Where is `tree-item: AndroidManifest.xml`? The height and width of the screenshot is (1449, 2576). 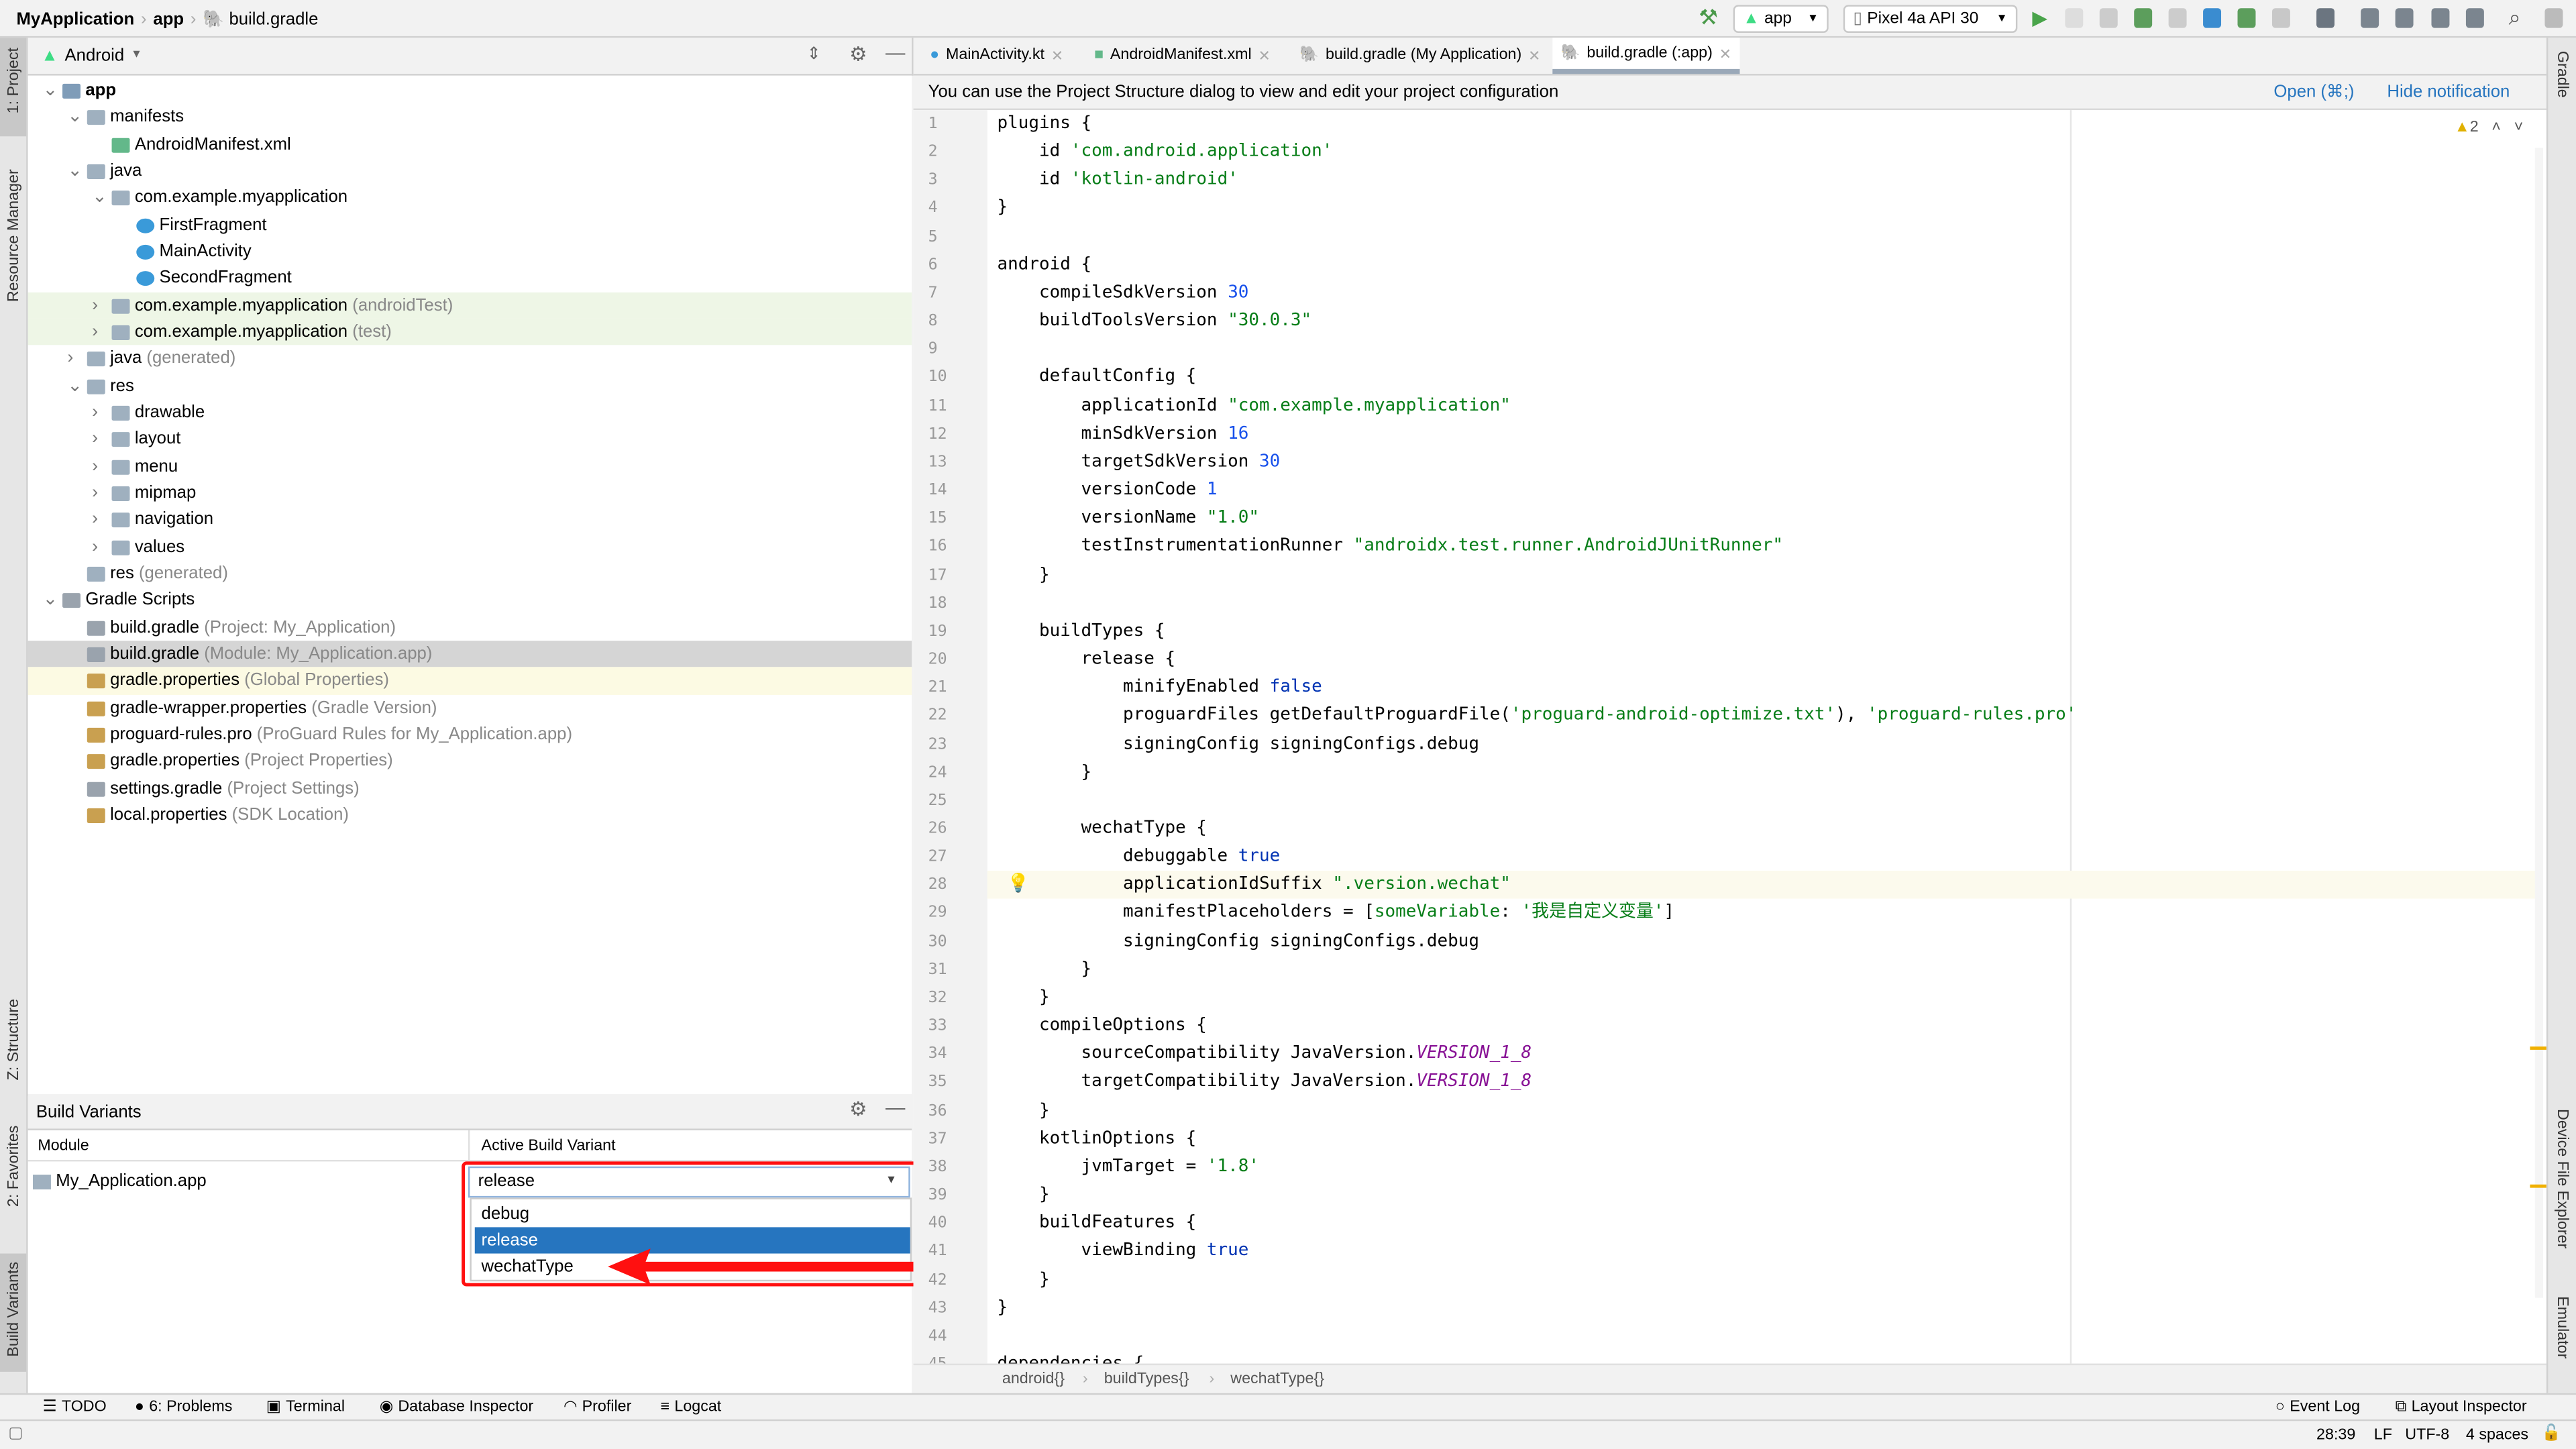
tree-item: AndroidManifest.xml is located at coordinates (470, 144).